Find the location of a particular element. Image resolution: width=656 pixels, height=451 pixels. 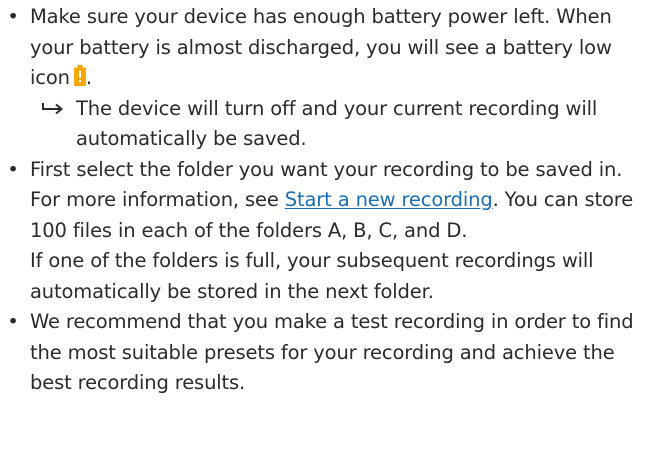

result-arrow-icon is located at coordinates (55, 104).